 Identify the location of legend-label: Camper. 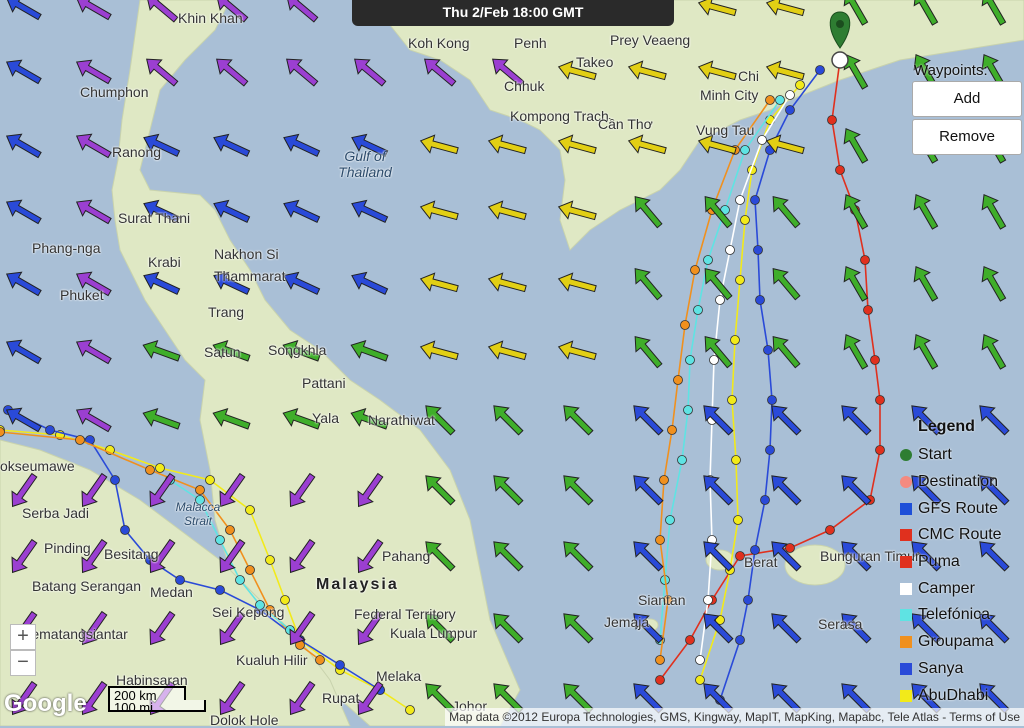
(946, 588).